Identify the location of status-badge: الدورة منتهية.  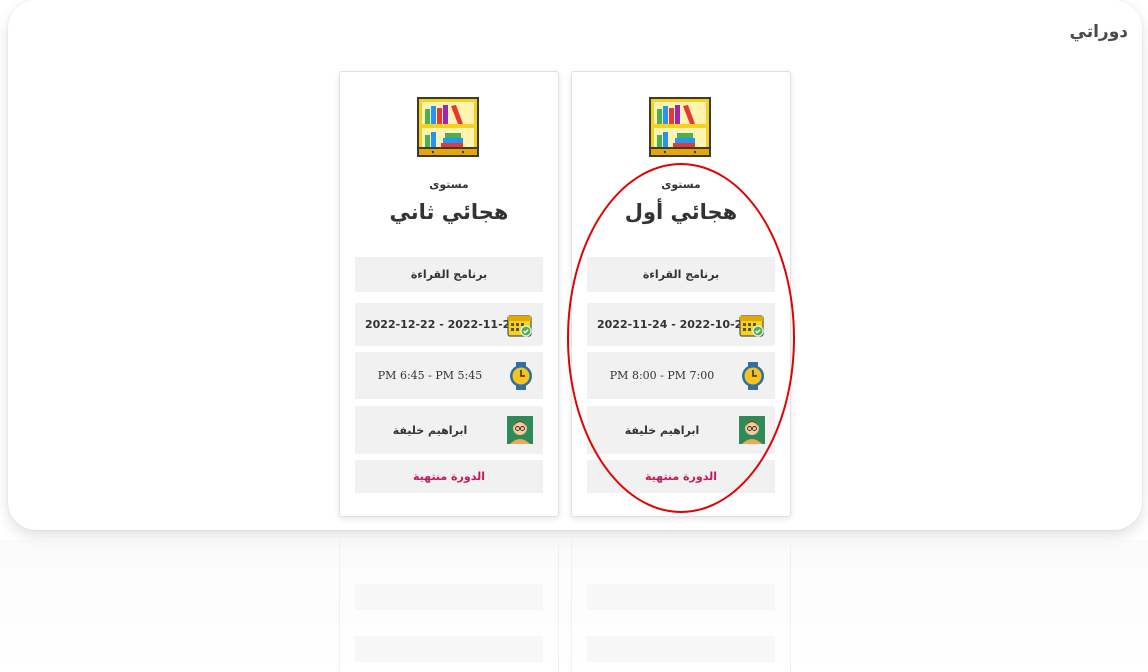
(449, 476).